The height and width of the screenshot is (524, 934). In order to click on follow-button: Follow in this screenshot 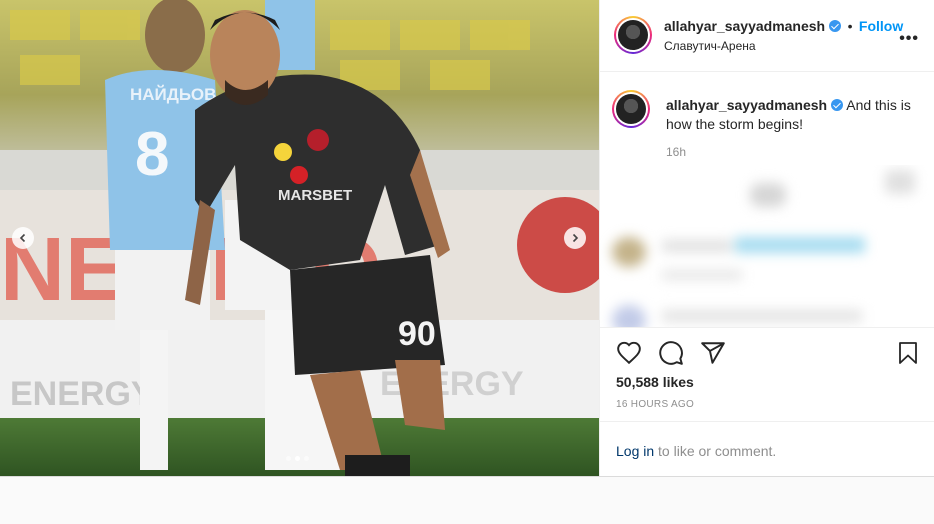, I will do `click(881, 26)`.